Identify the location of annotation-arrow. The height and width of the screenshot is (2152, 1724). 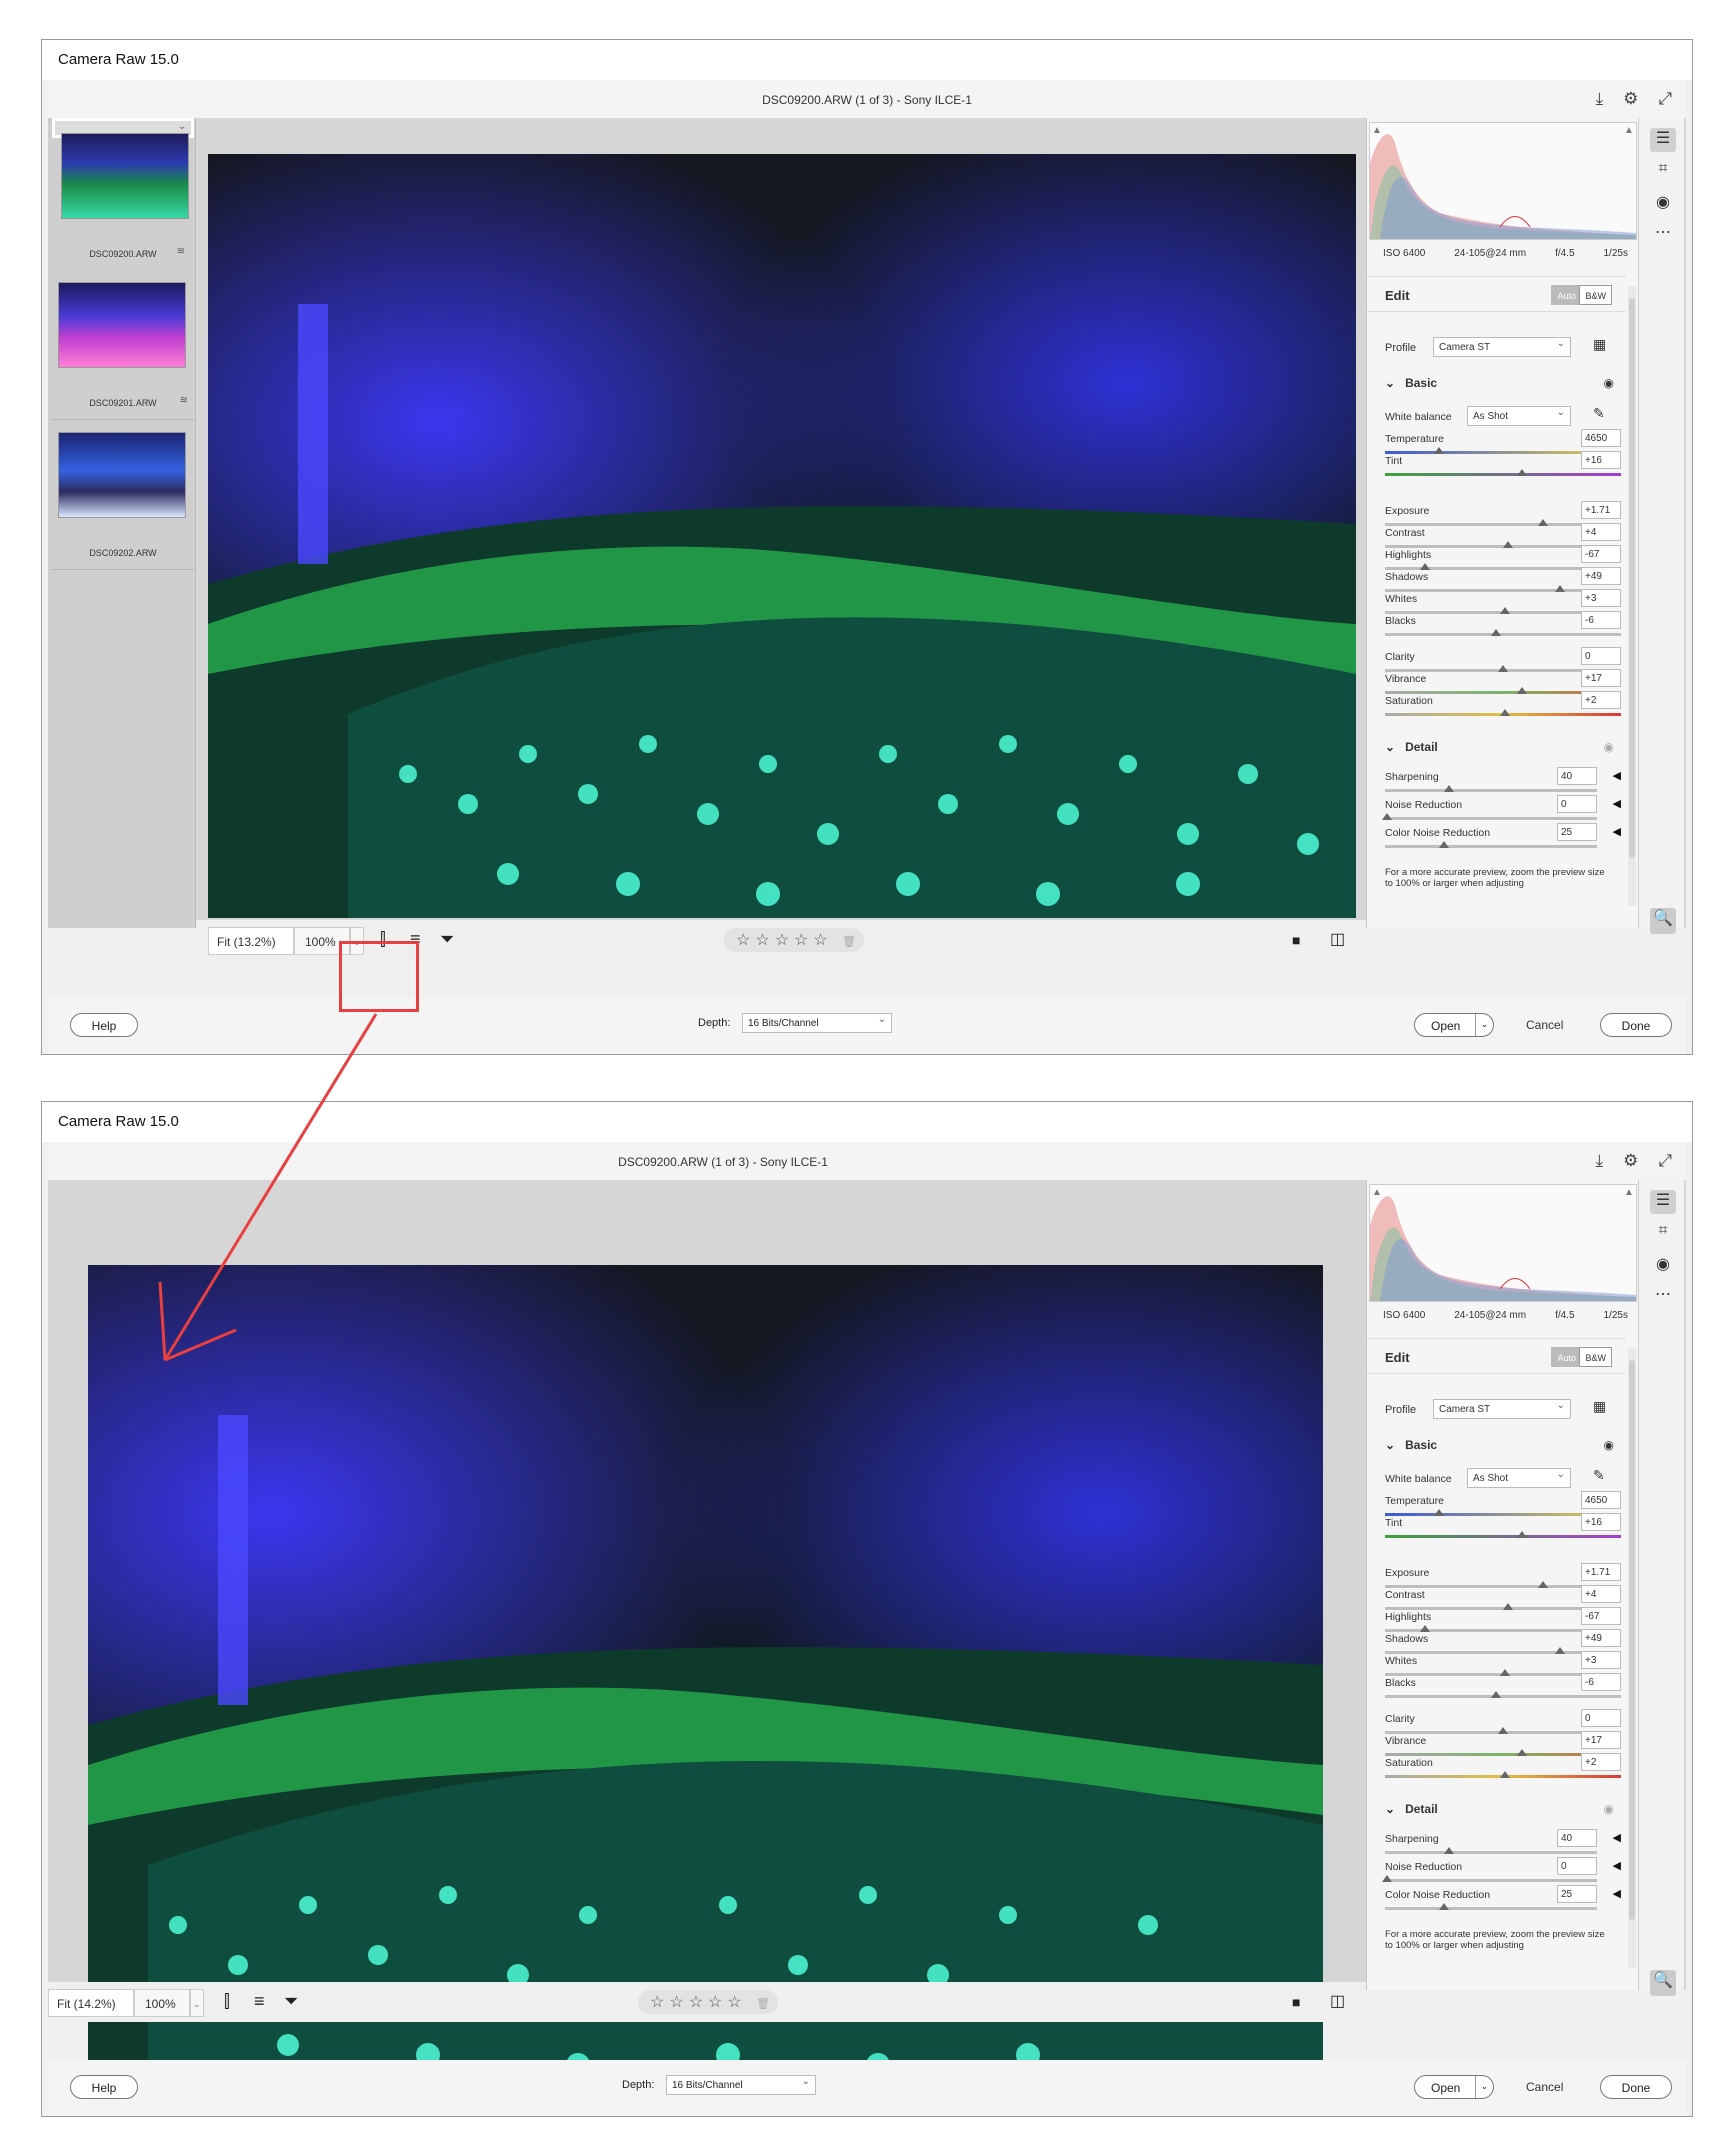
(268, 1187).